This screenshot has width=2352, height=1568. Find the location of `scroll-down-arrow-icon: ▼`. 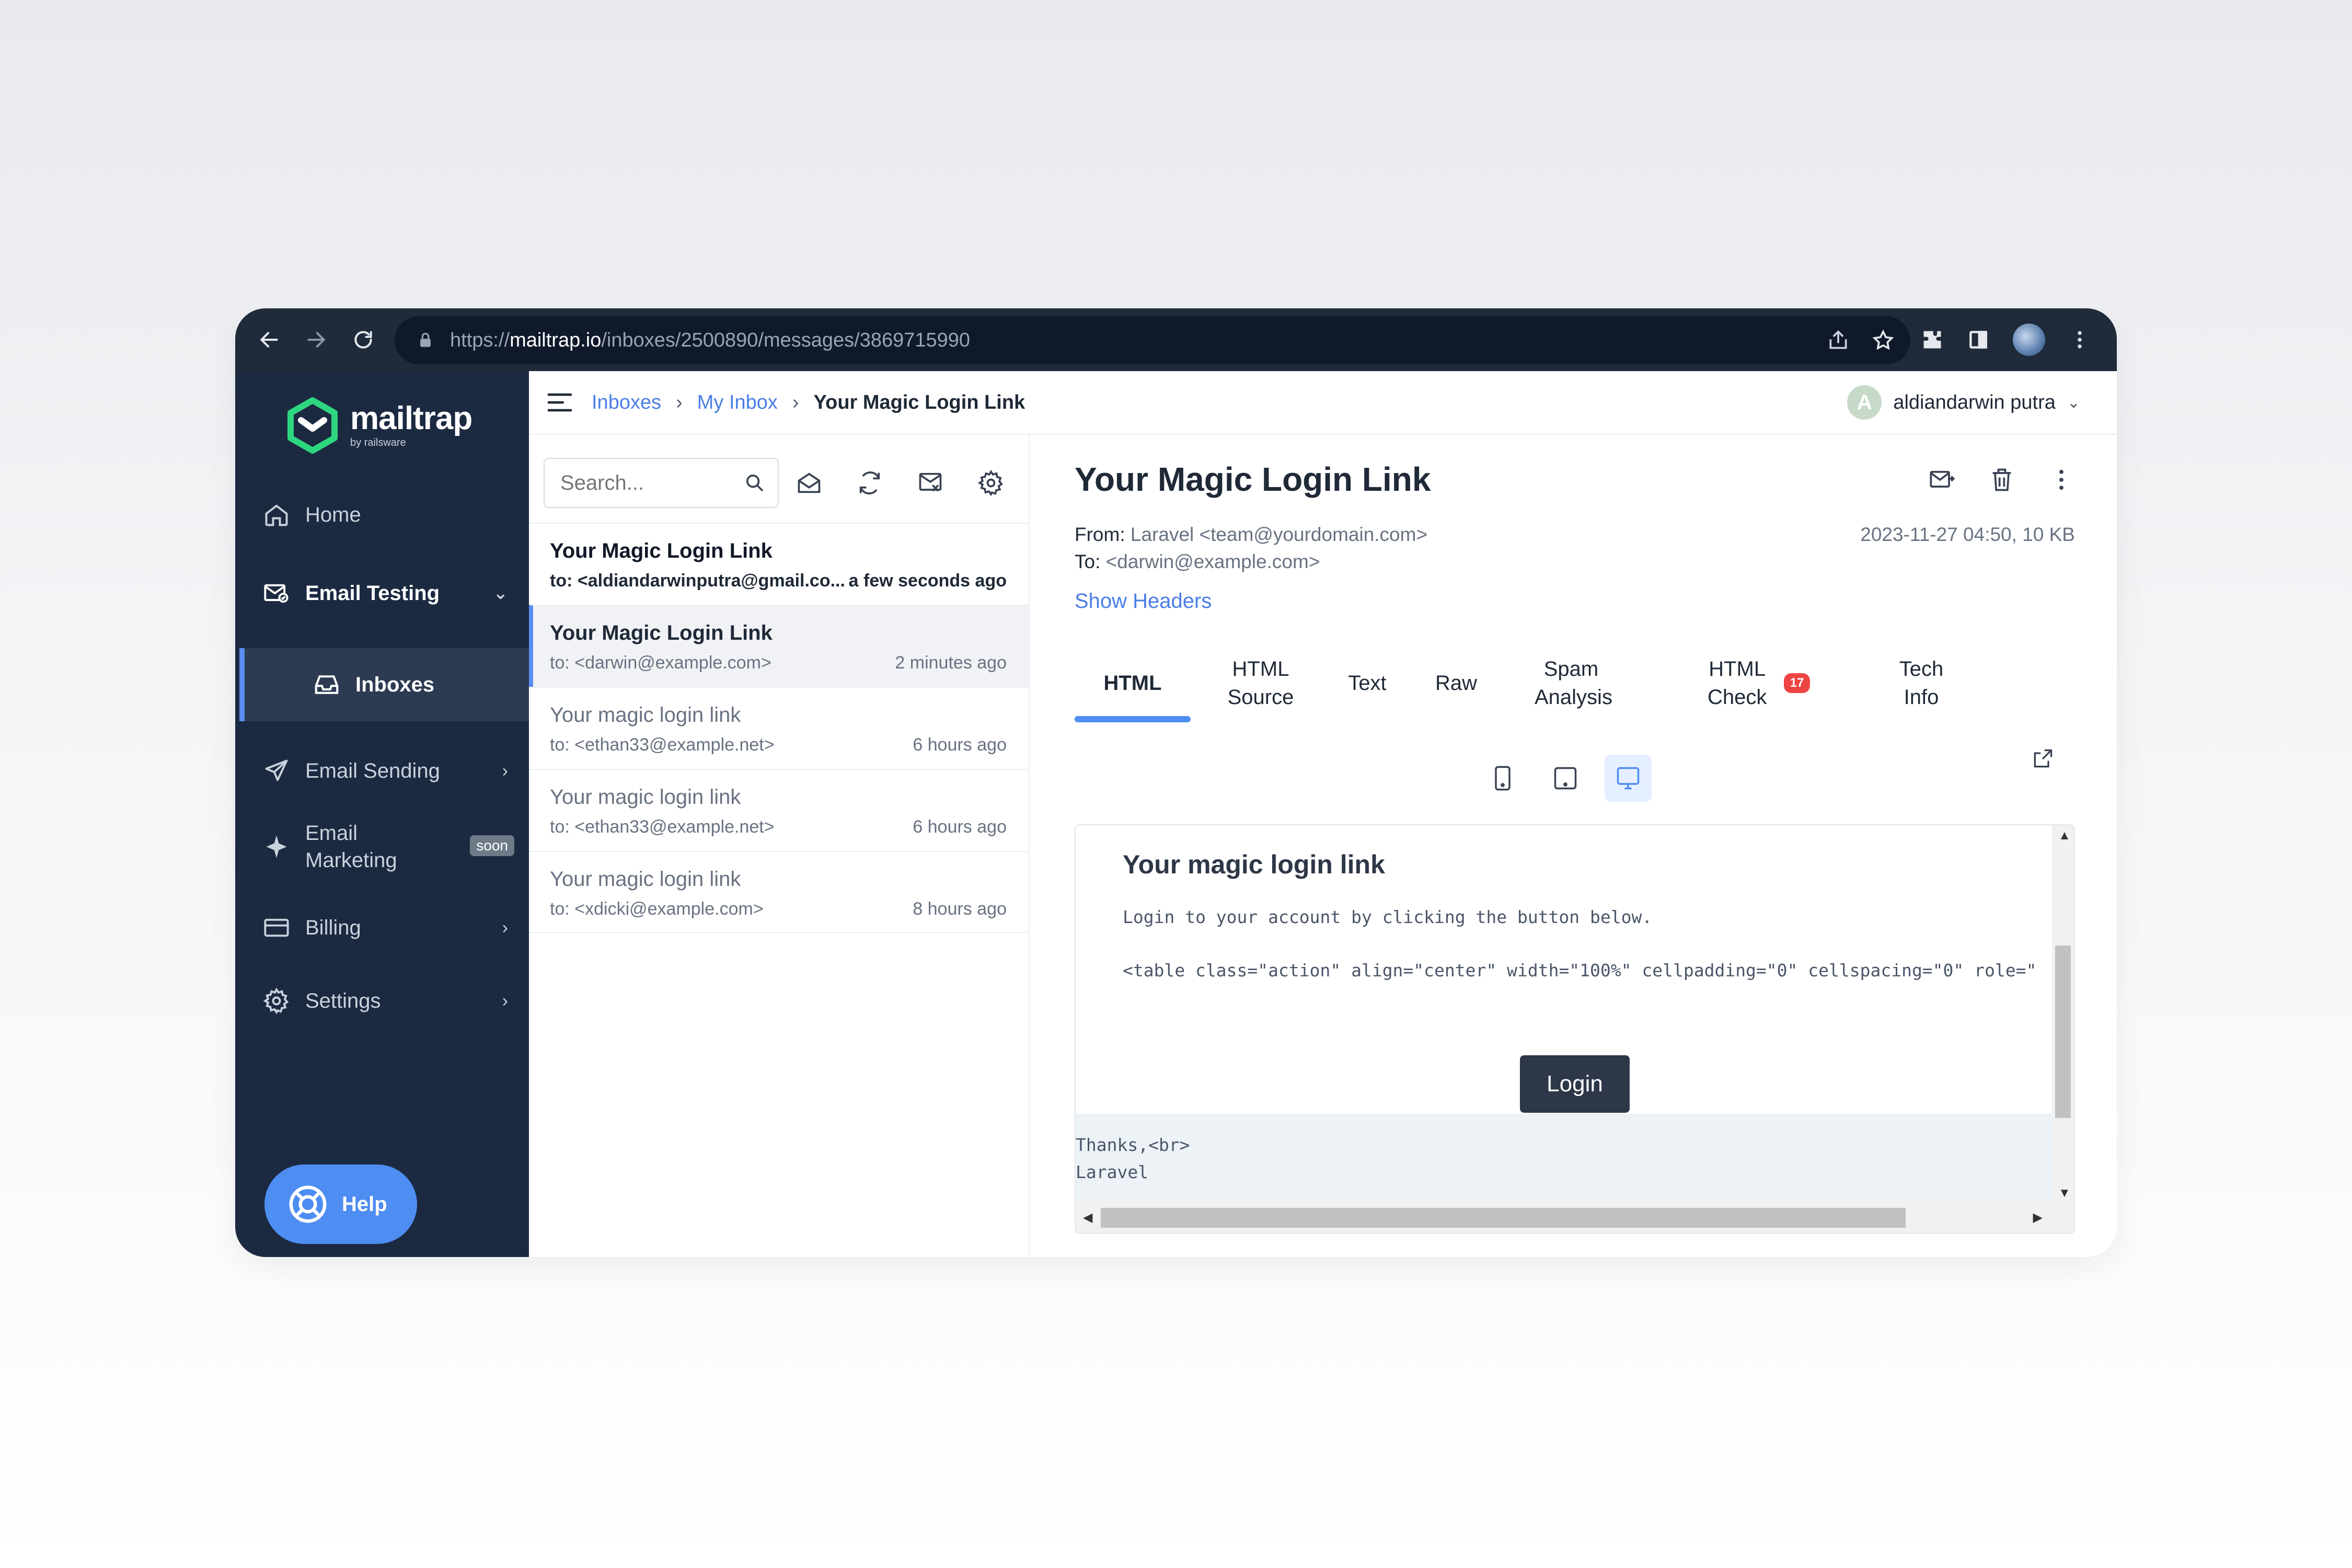

scroll-down-arrow-icon: ▼ is located at coordinates (2064, 1193).